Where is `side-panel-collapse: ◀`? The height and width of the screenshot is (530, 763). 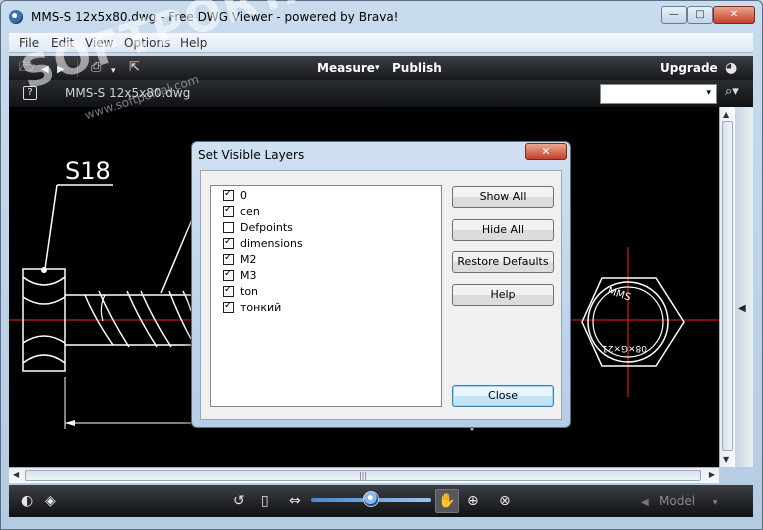 side-panel-collapse: ◀ is located at coordinates (744, 287).